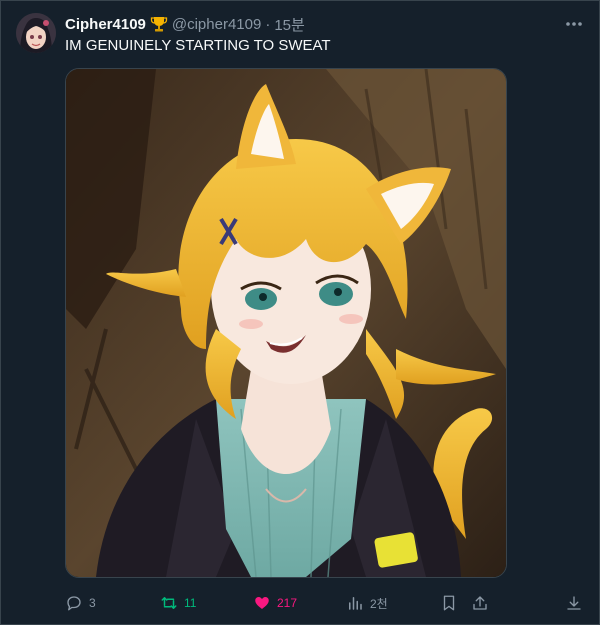 Image resolution: width=600 pixels, height=625 pixels. I want to click on download-icon, so click(574, 603).